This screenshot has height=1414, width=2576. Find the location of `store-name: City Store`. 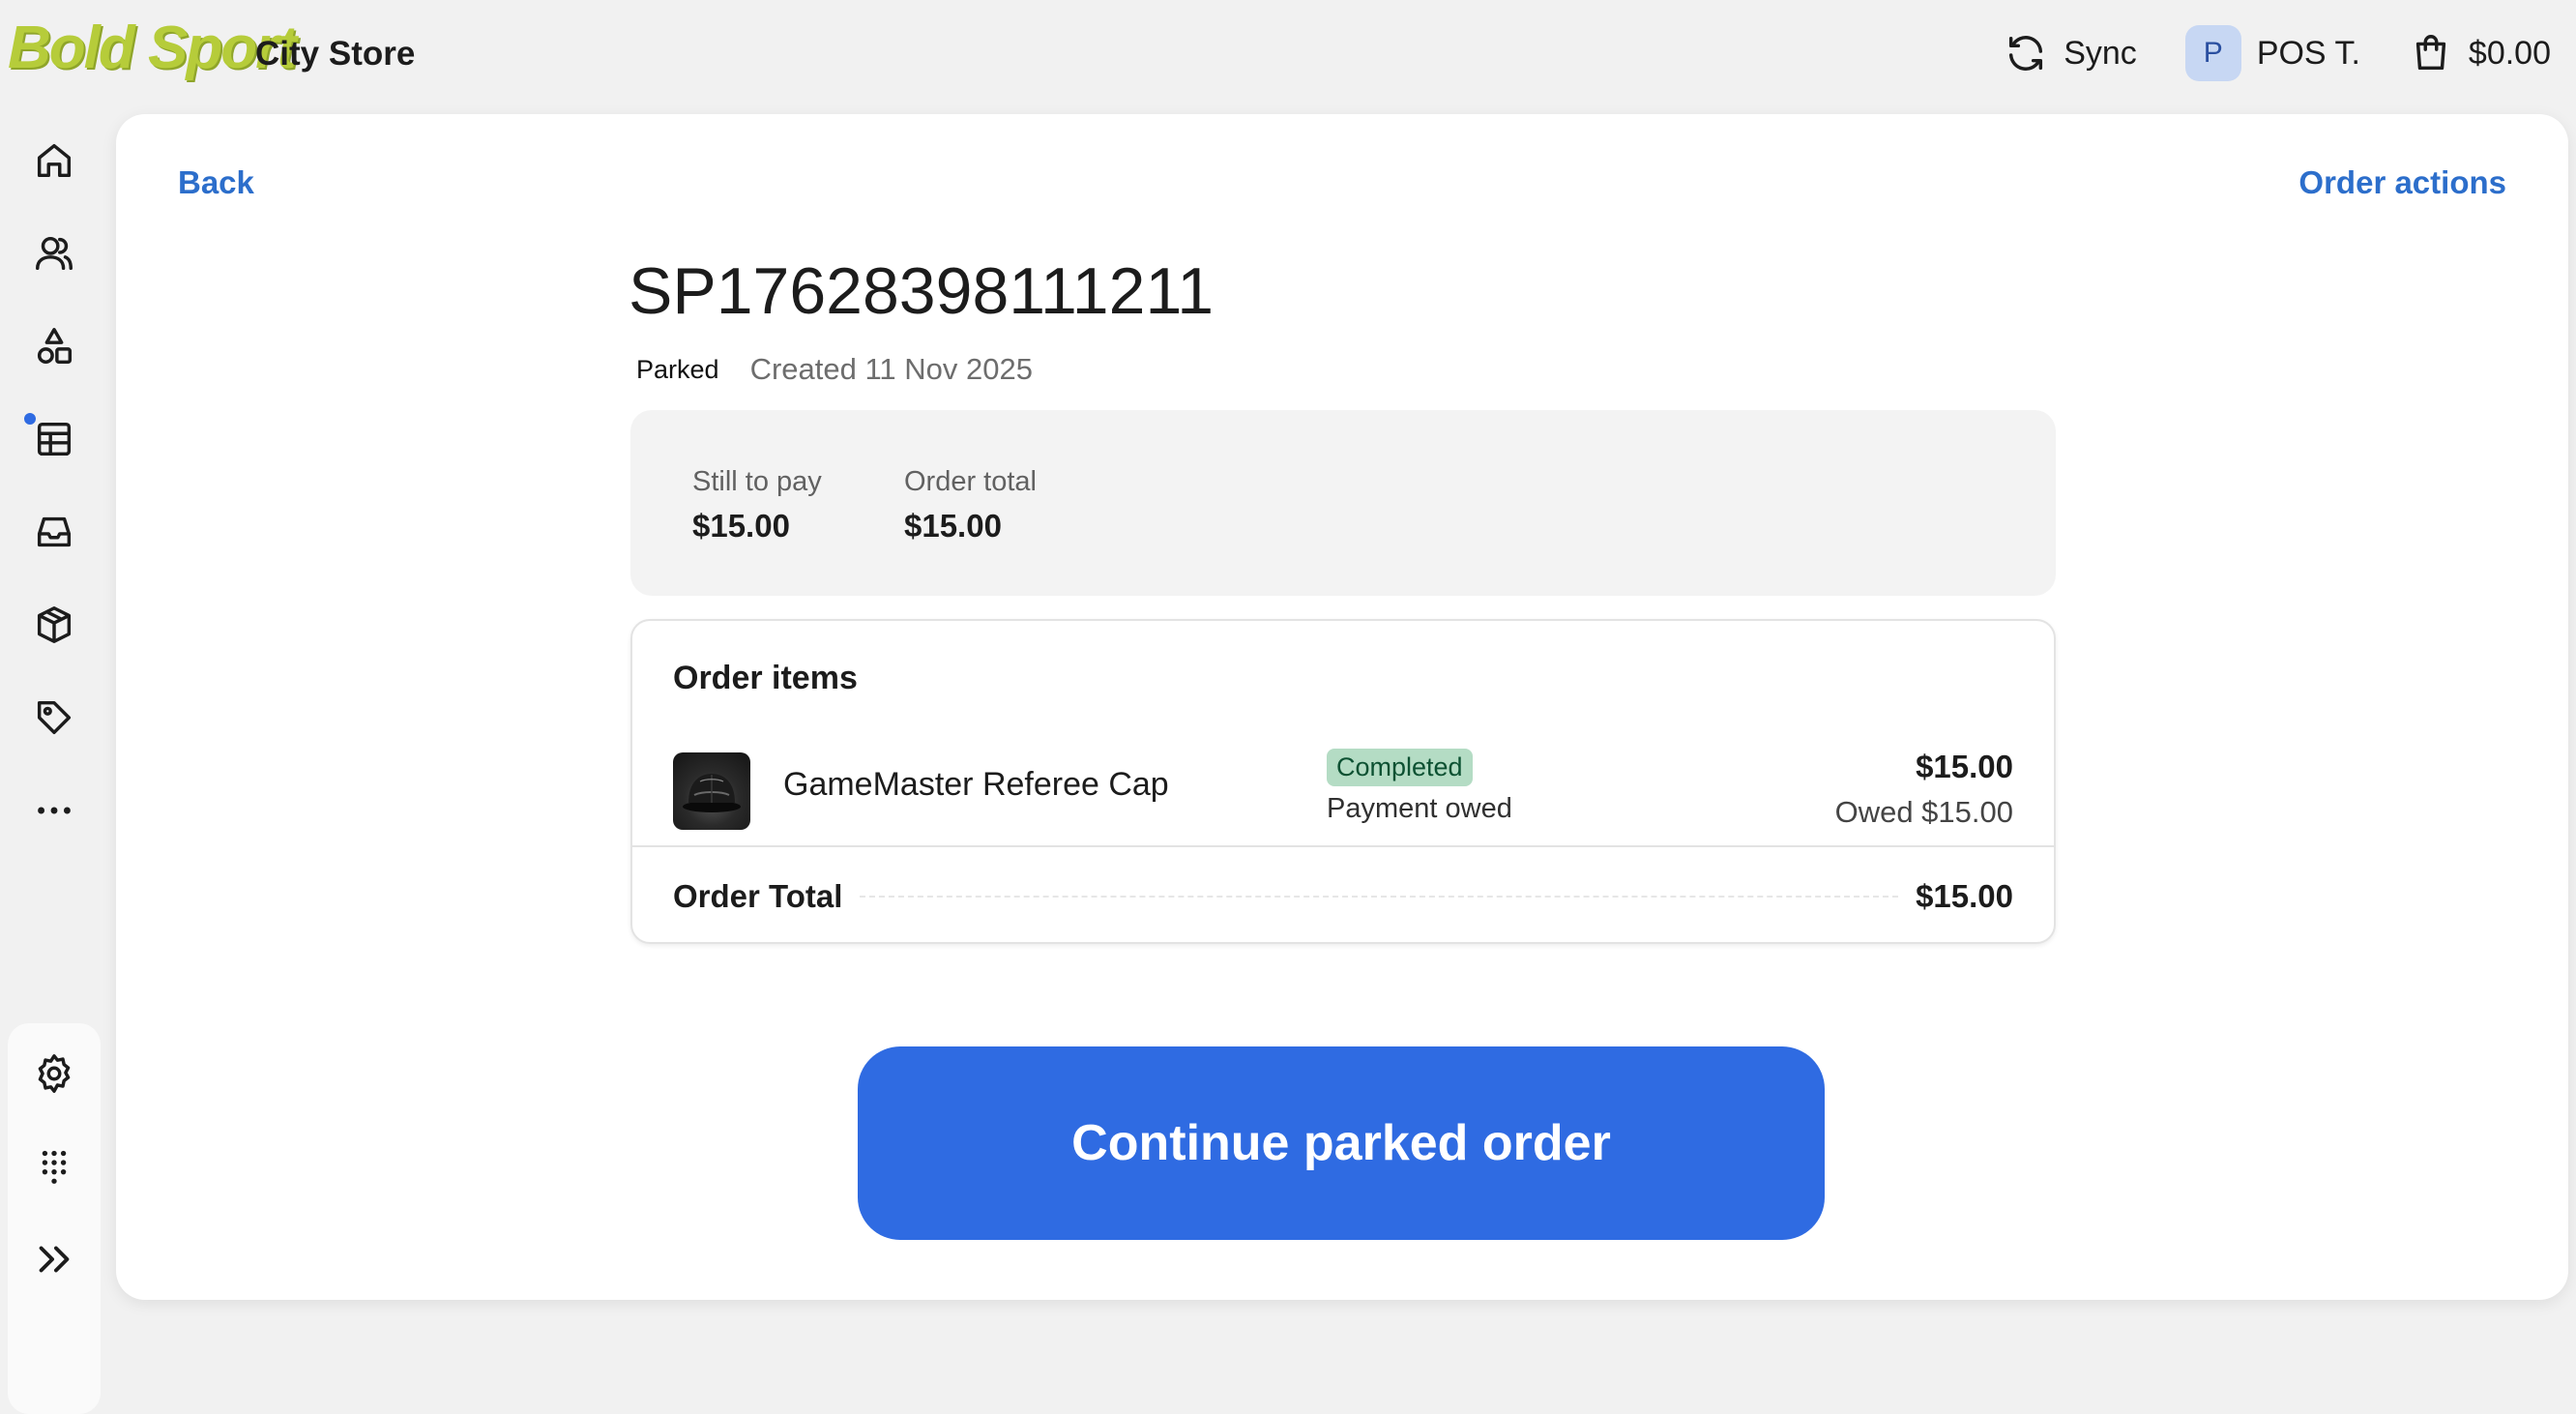

store-name: City Store is located at coordinates (335, 54).